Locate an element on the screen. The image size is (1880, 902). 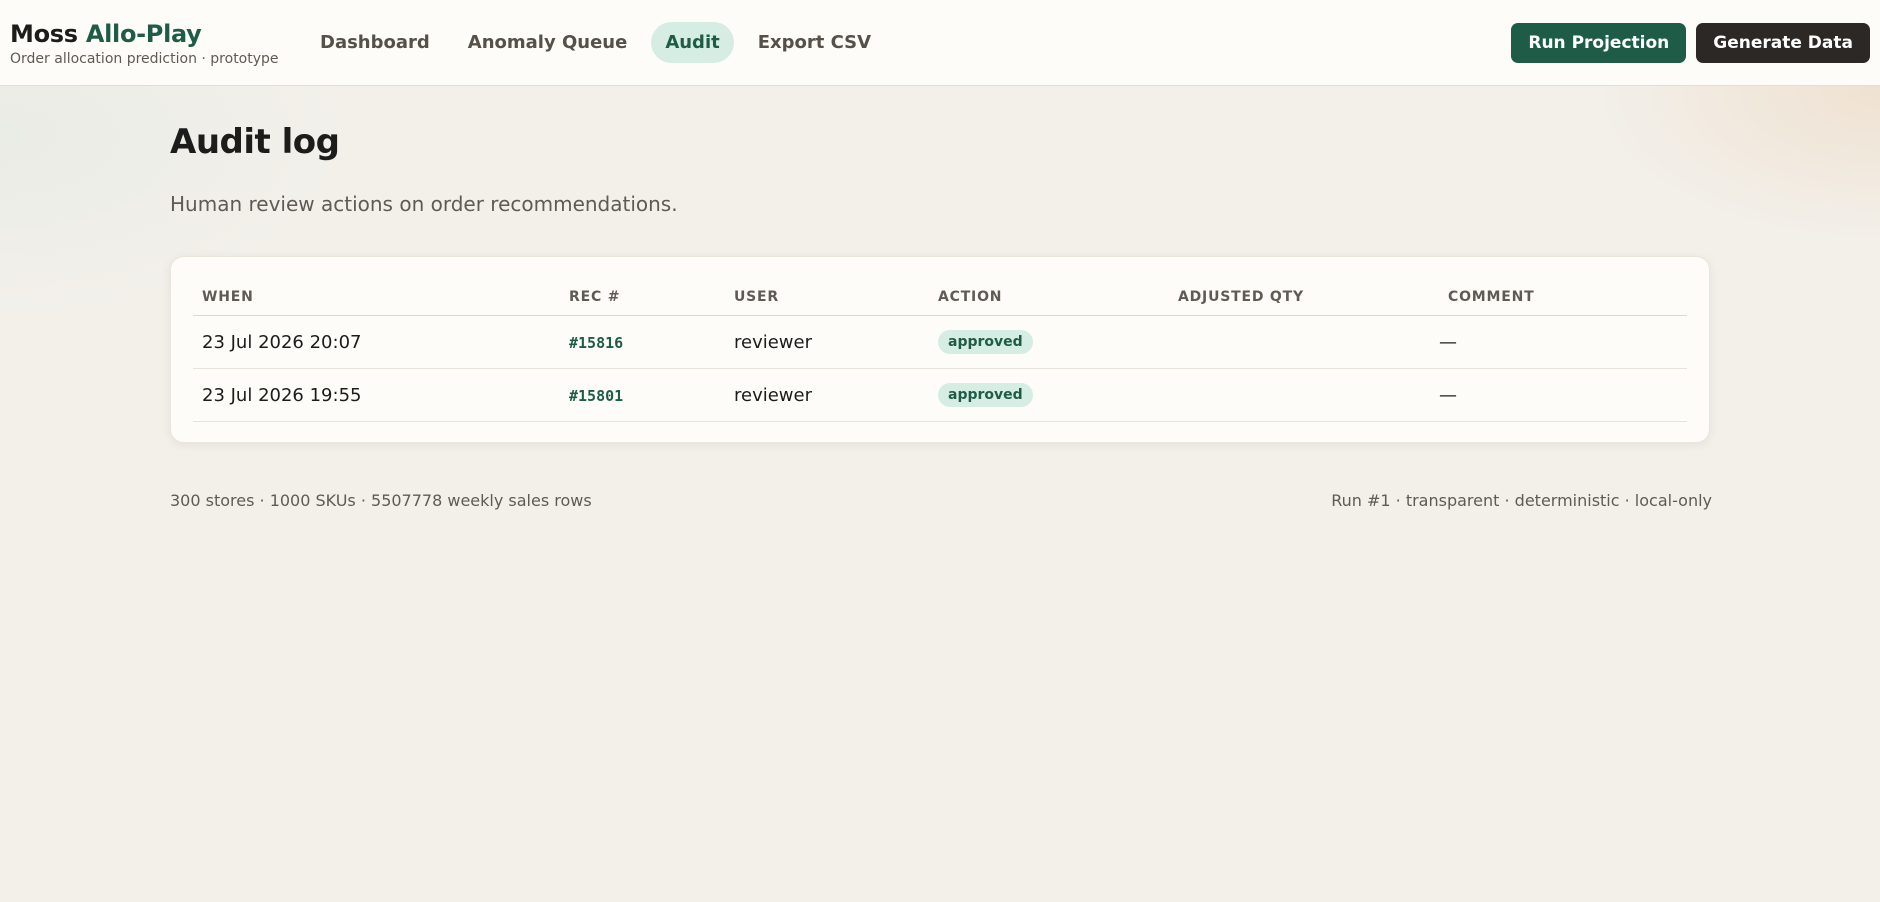
cell-rec: #15816 is located at coordinates (642, 342).